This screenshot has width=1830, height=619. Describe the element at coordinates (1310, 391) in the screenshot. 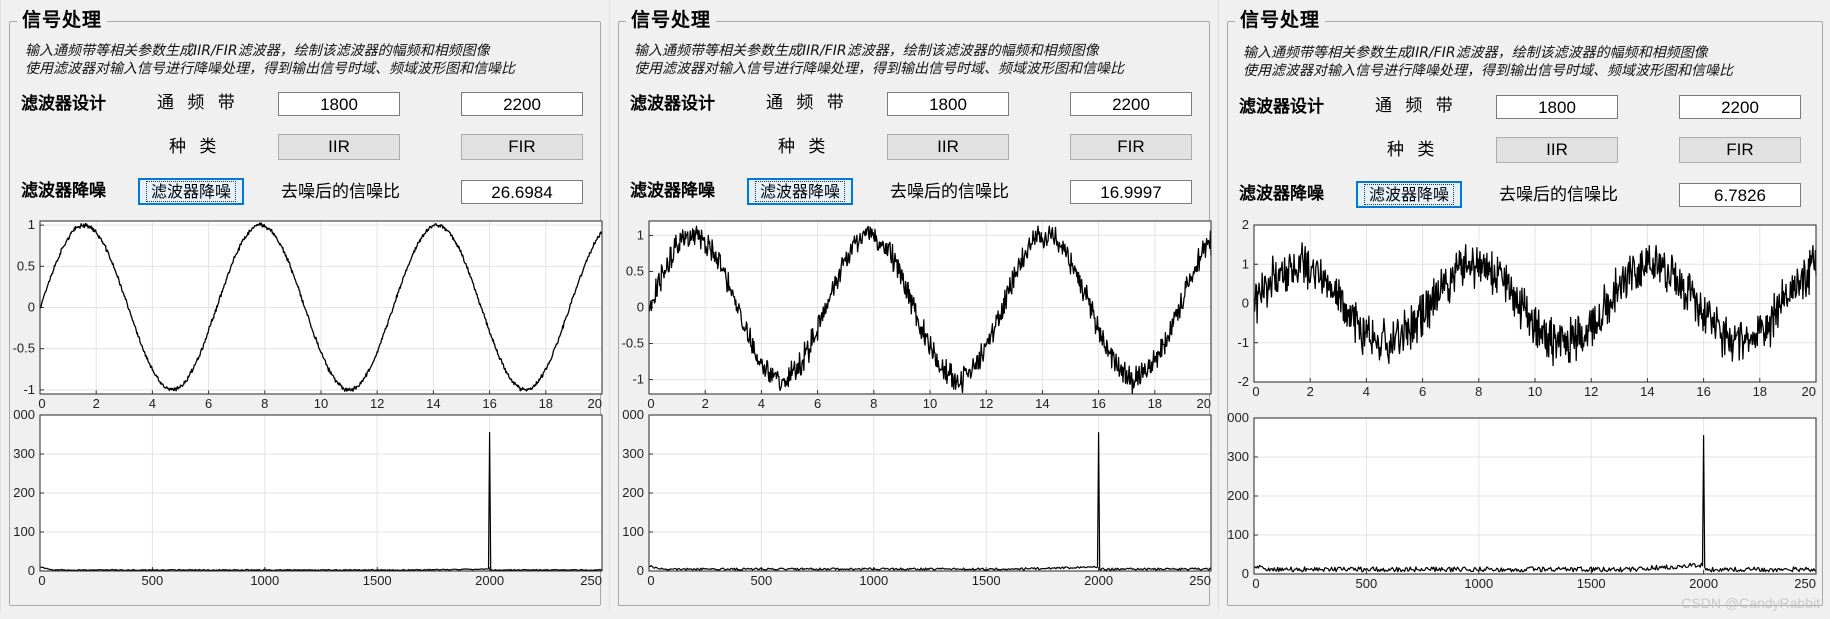

I see `x-tick-label: 2` at that location.